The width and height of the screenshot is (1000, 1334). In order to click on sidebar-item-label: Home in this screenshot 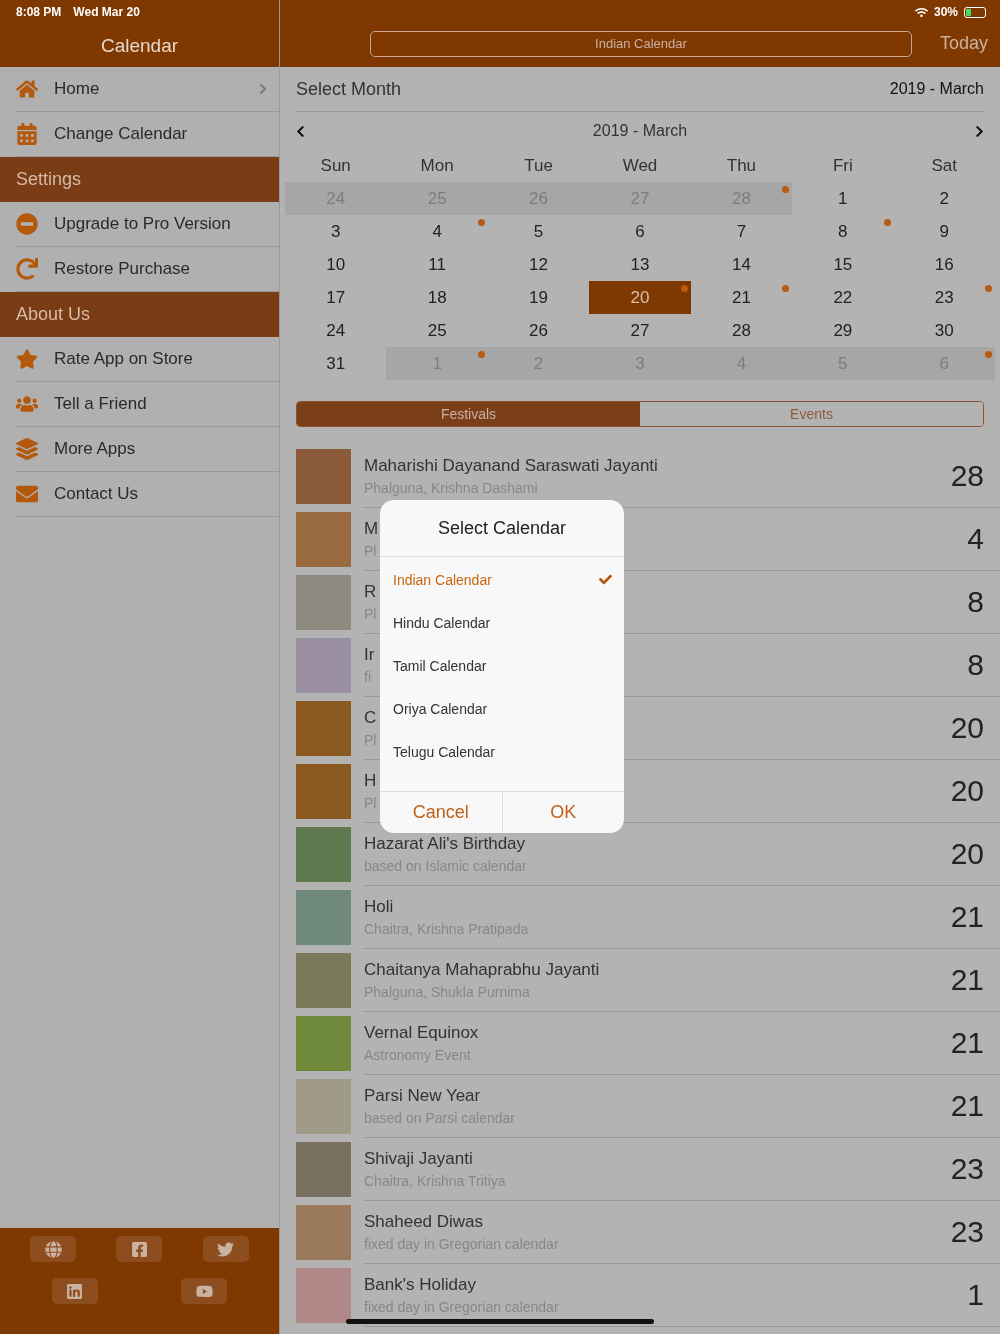, I will do `click(77, 89)`.